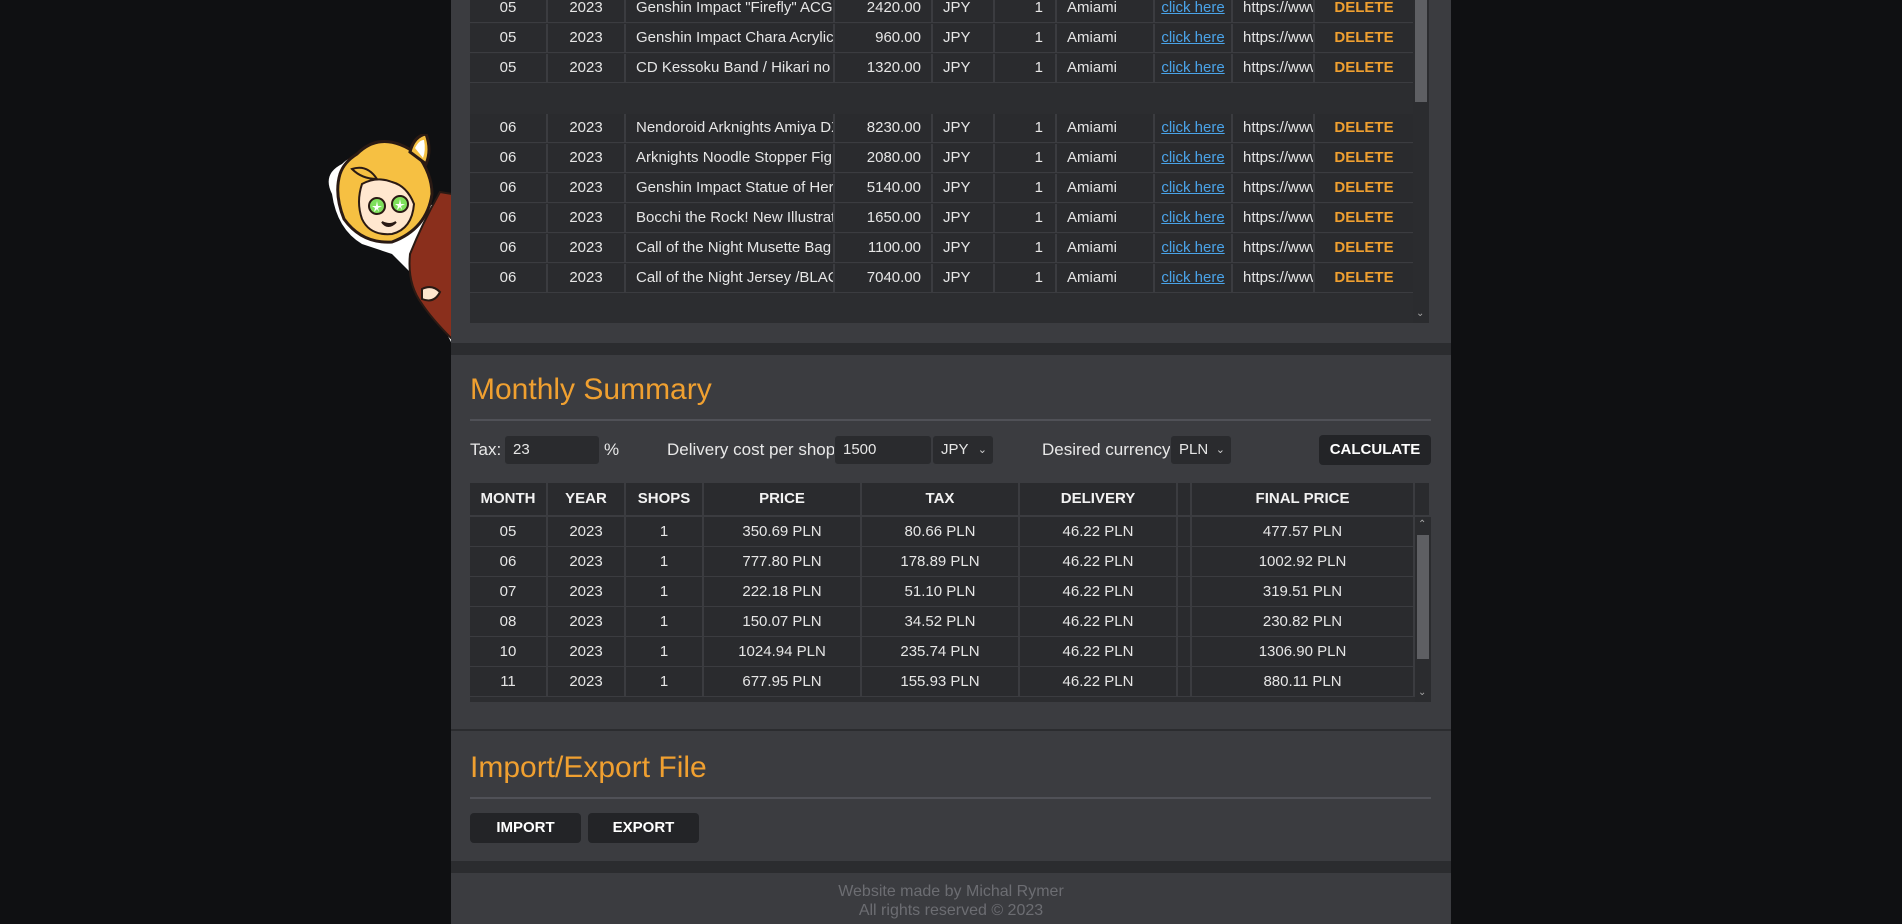 This screenshot has height=924, width=1902. What do you see at coordinates (1099, 500) in the screenshot?
I see `header-delivery: DELIVERY` at bounding box center [1099, 500].